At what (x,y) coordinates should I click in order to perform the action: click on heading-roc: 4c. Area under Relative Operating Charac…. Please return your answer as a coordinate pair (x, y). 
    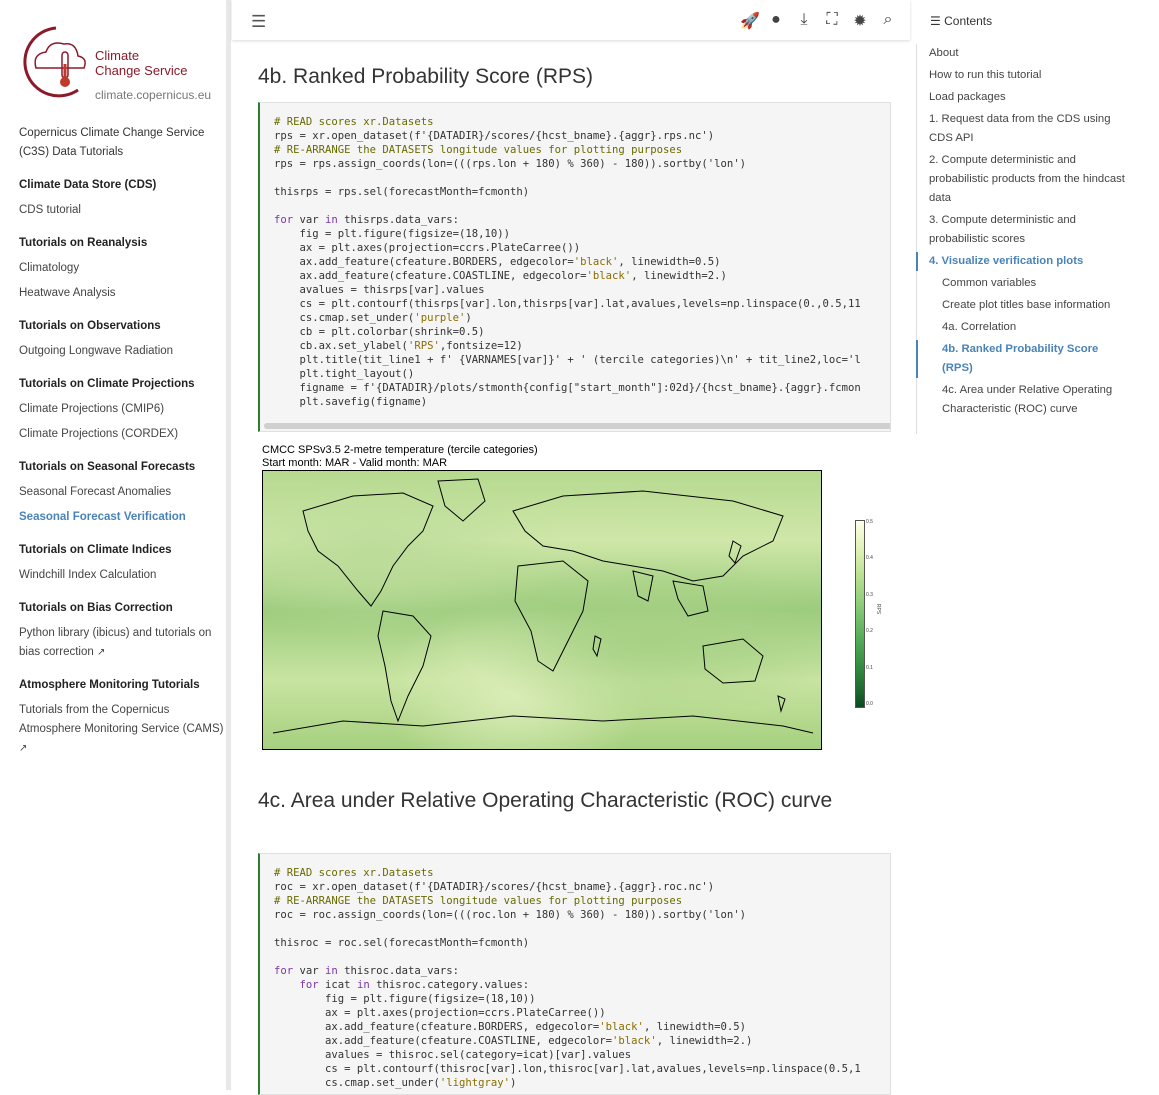
    Looking at the image, I should click on (545, 800).